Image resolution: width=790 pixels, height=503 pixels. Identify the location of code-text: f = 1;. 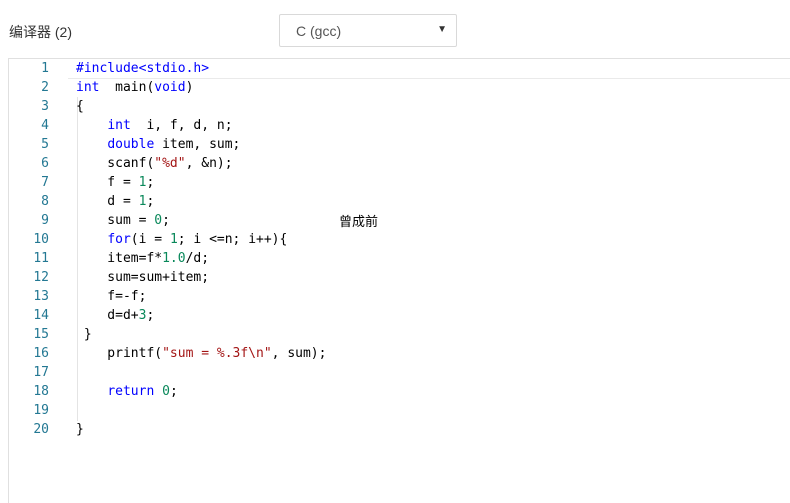
(115, 182).